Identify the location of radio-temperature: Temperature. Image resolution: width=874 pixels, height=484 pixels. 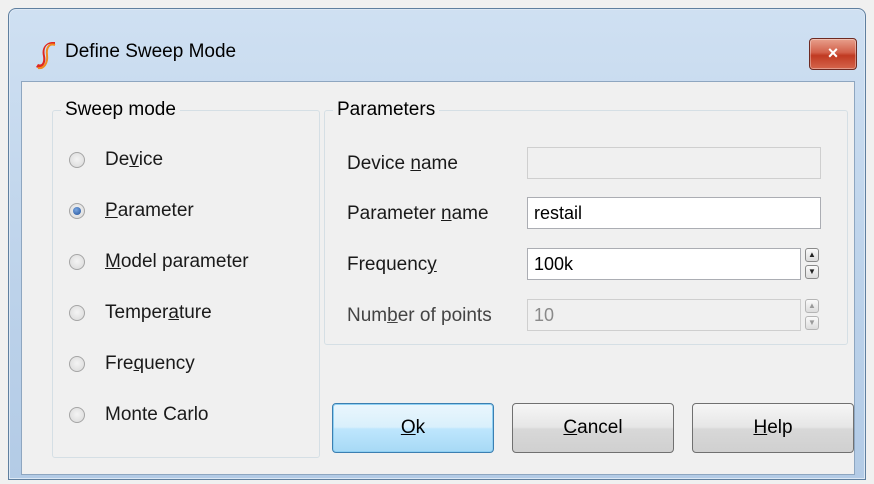
(140, 313).